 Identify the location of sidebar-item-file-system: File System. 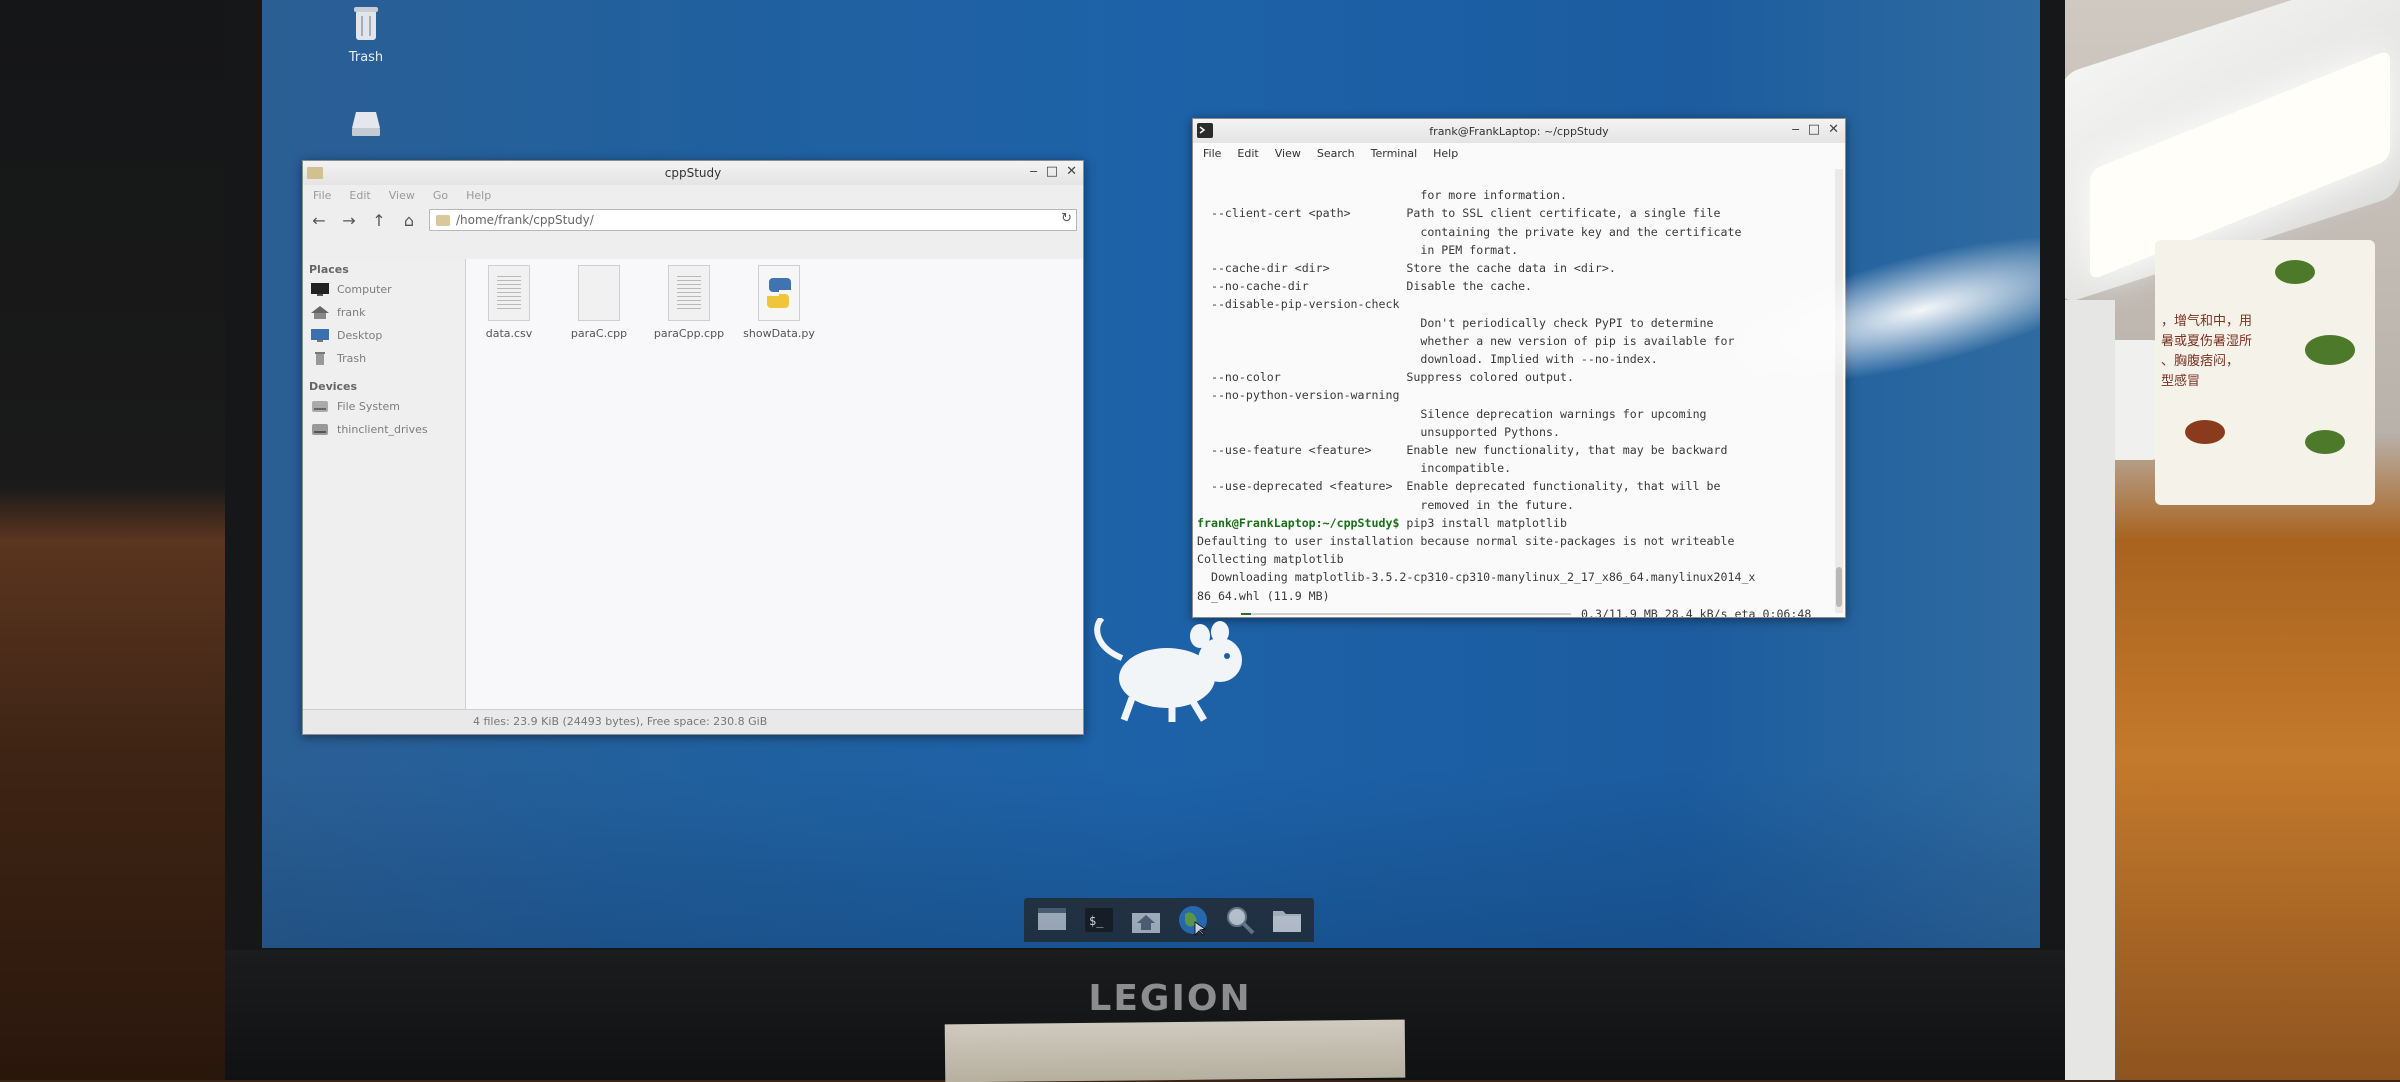
(384, 406).